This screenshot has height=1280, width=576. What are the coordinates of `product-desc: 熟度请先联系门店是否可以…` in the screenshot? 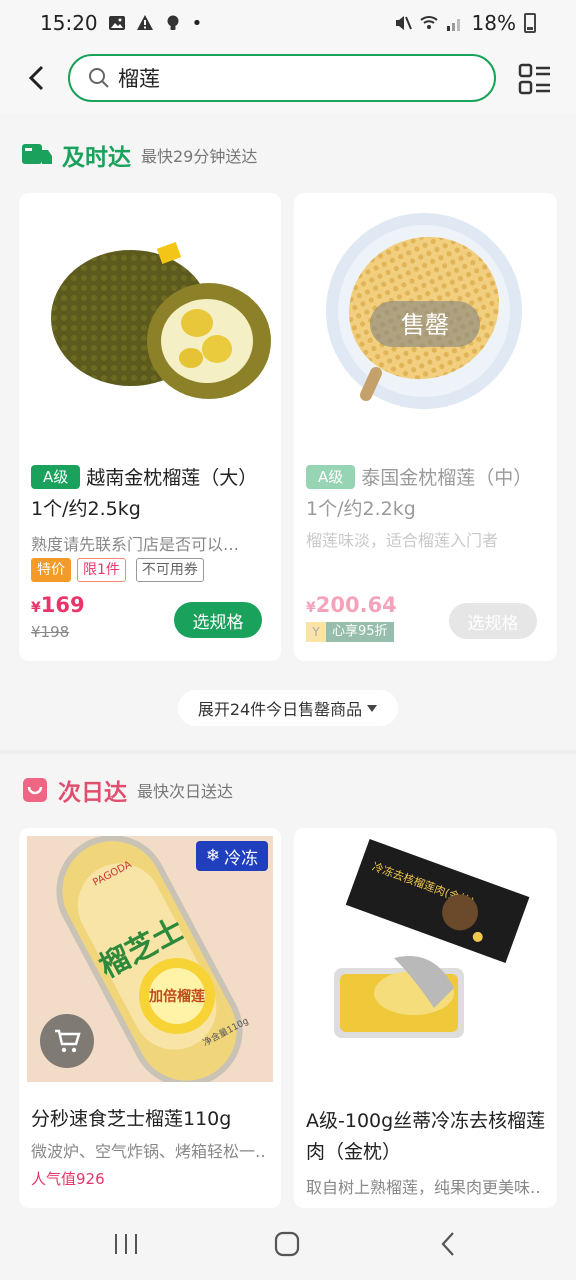 It's located at (135, 544).